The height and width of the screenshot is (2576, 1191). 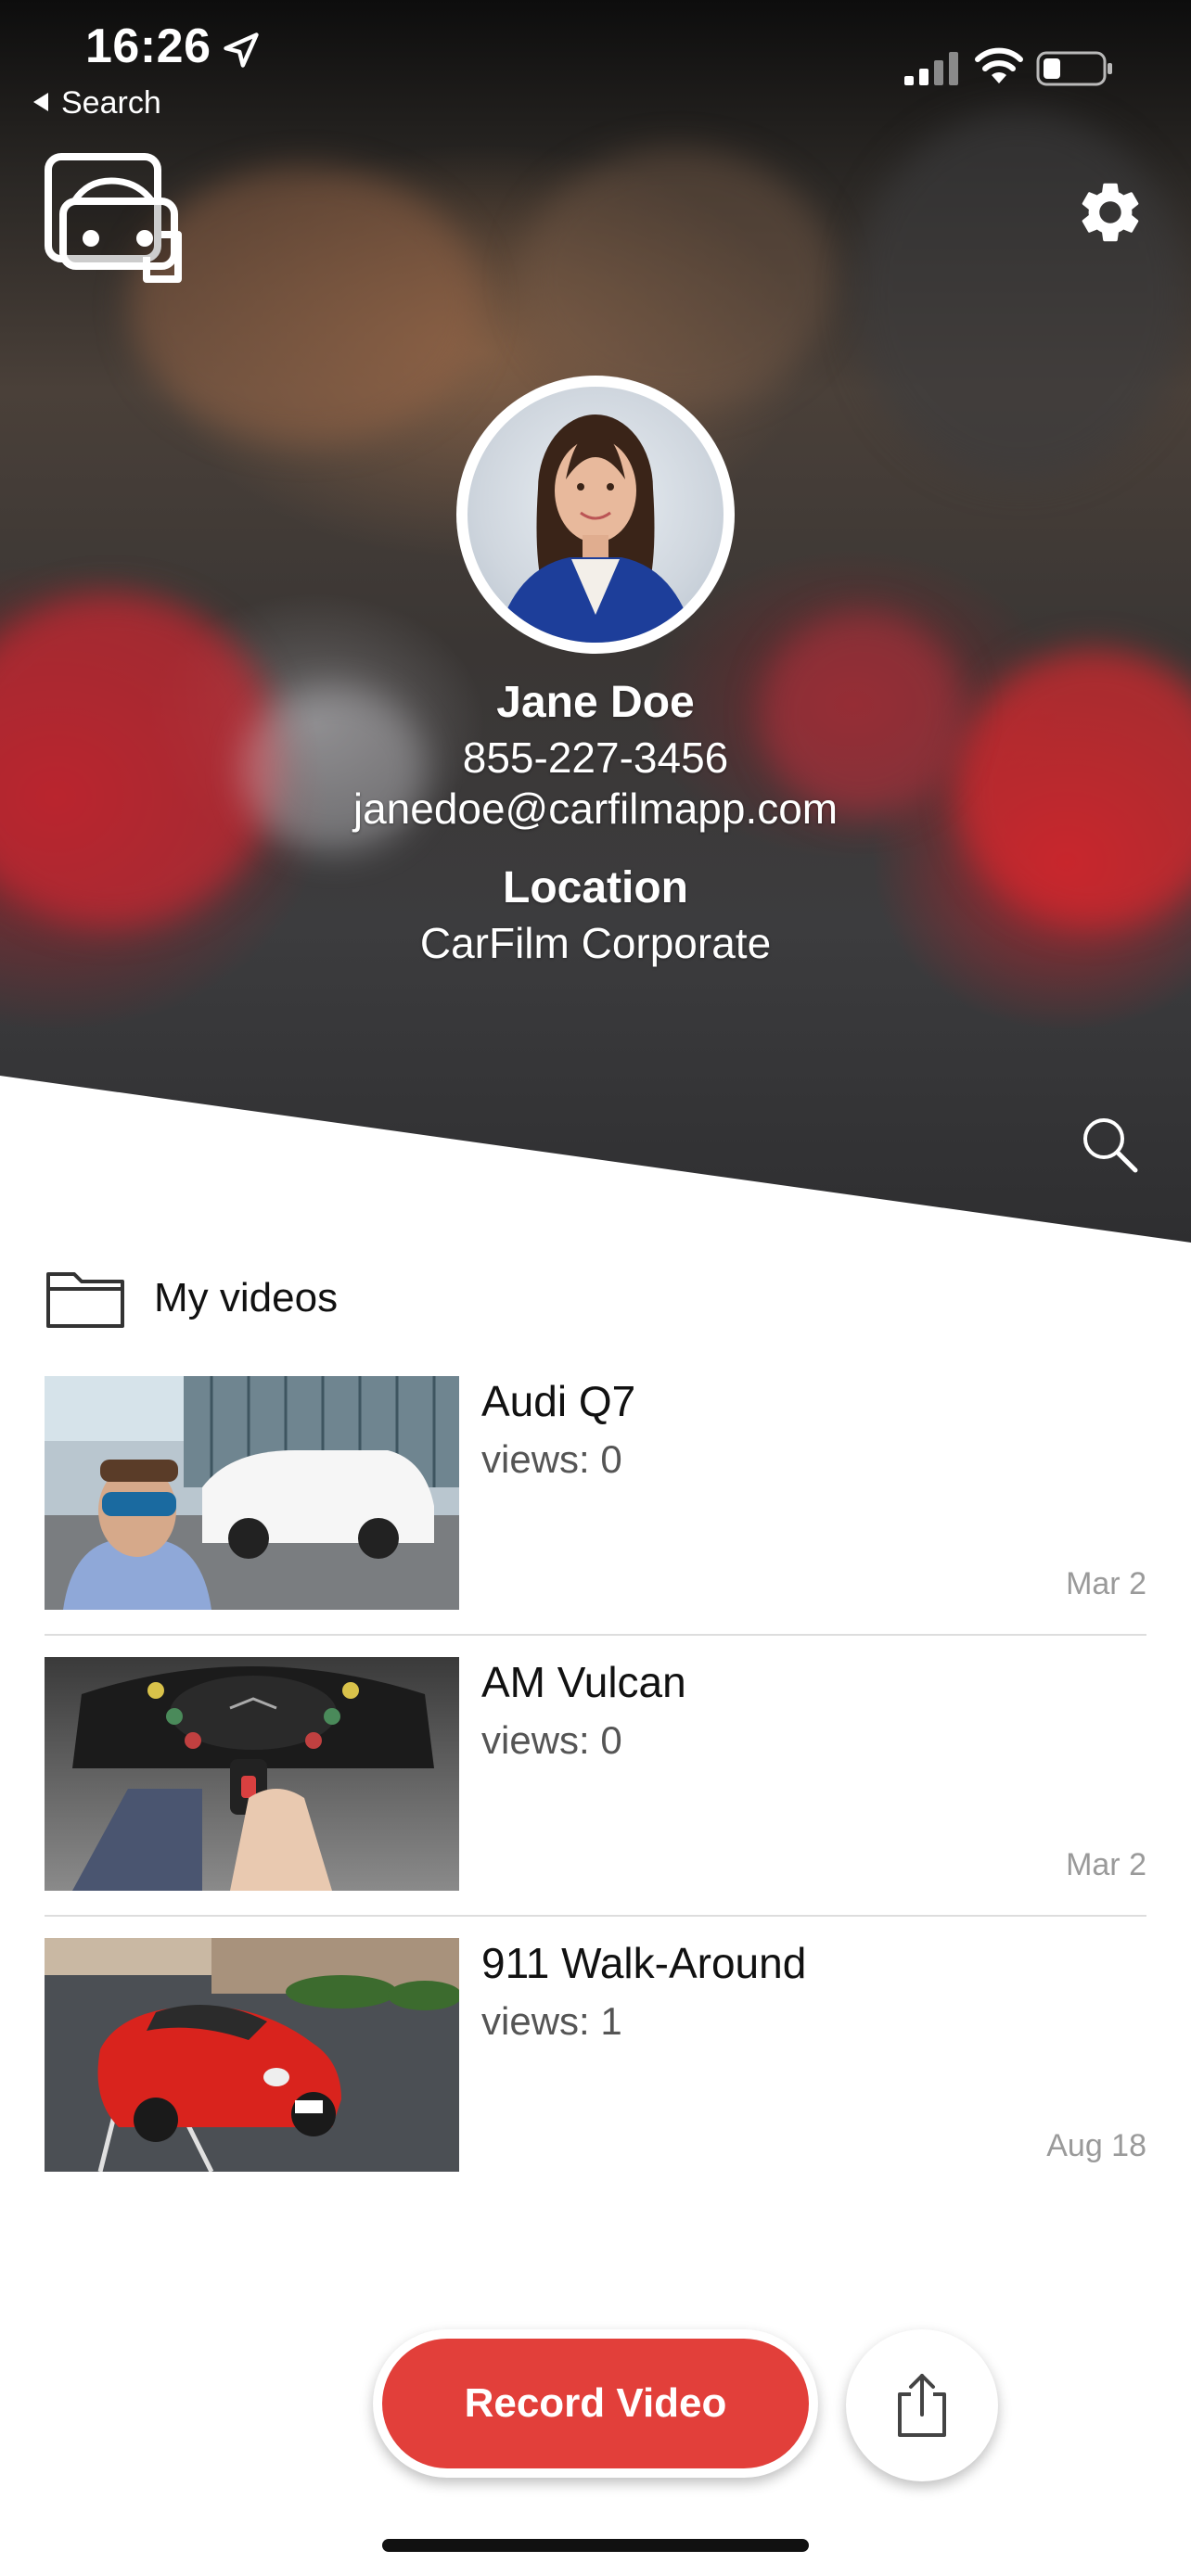 I want to click on battery-icon, so click(x=1074, y=68).